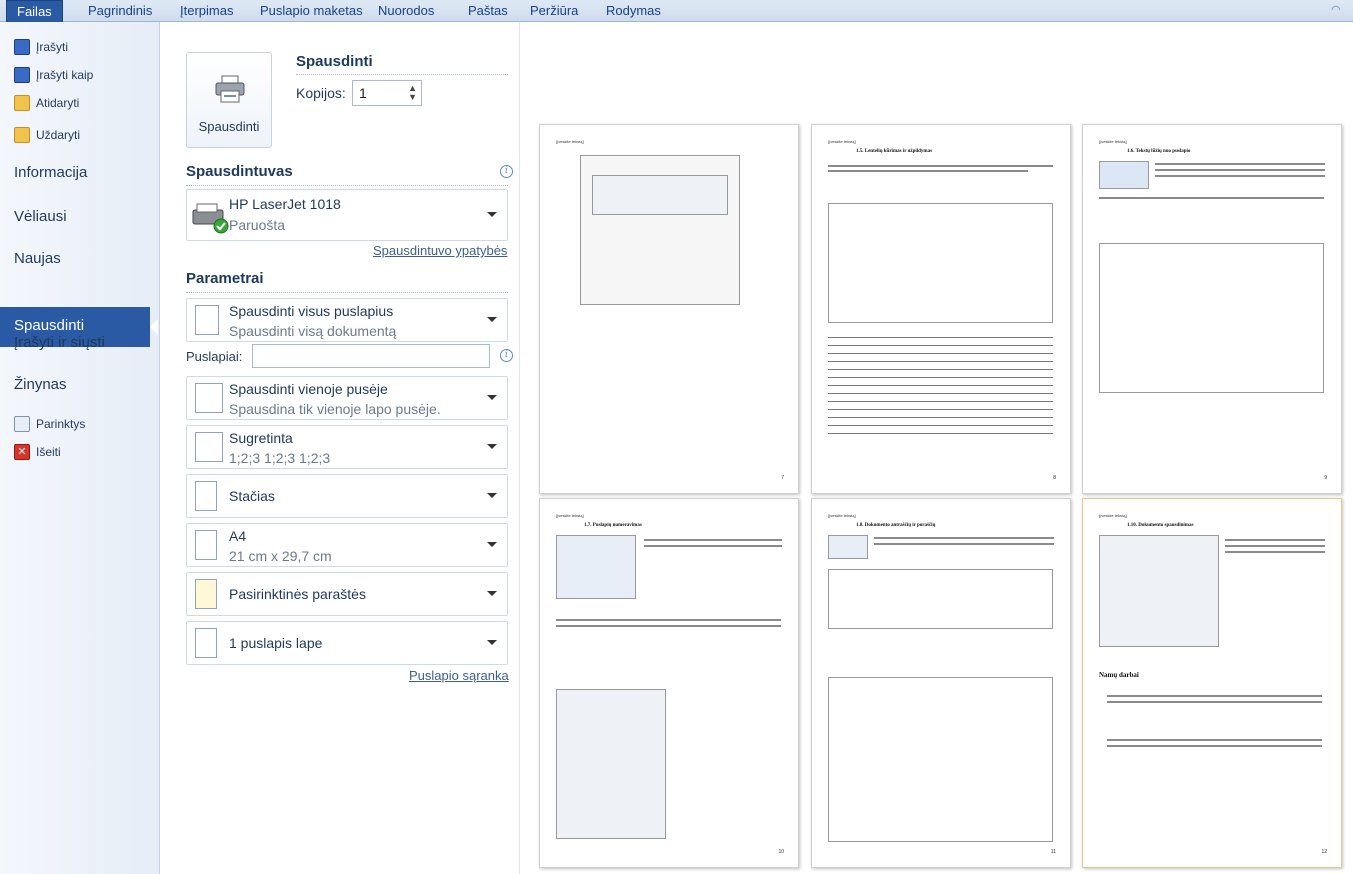  What do you see at coordinates (1159, 591) in the screenshot?
I see `print-dialog-screenshot` at bounding box center [1159, 591].